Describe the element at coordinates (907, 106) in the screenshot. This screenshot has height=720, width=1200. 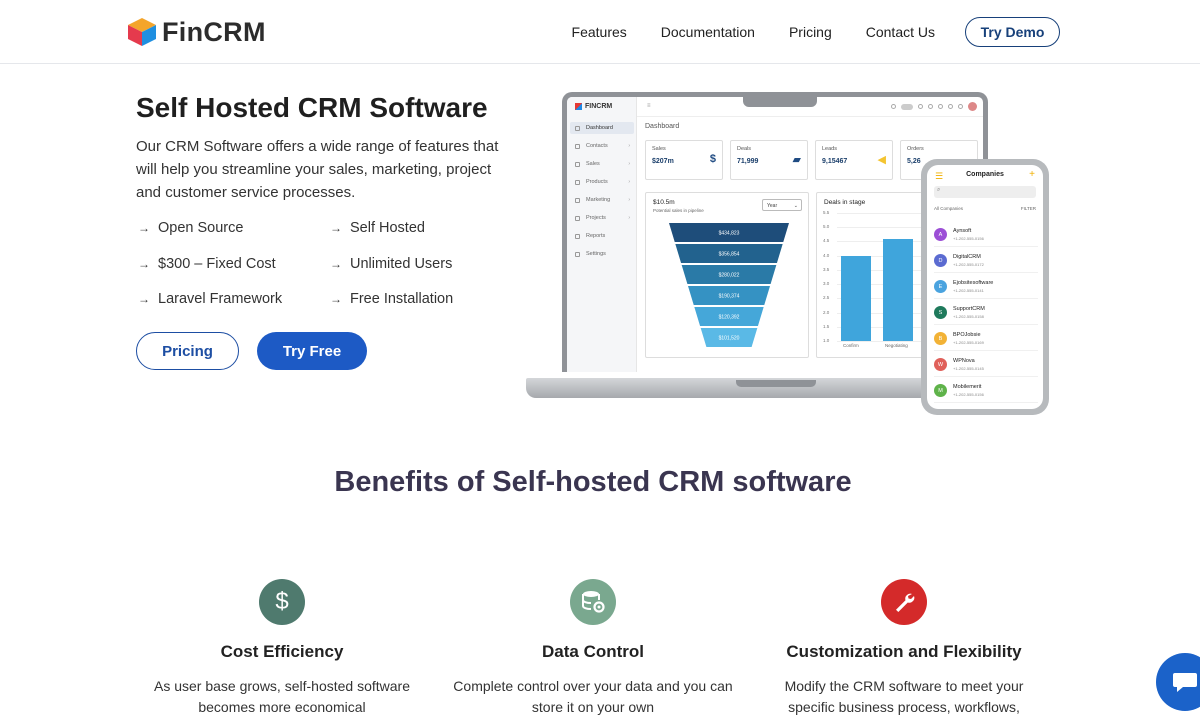
I see `toggle-icon` at that location.